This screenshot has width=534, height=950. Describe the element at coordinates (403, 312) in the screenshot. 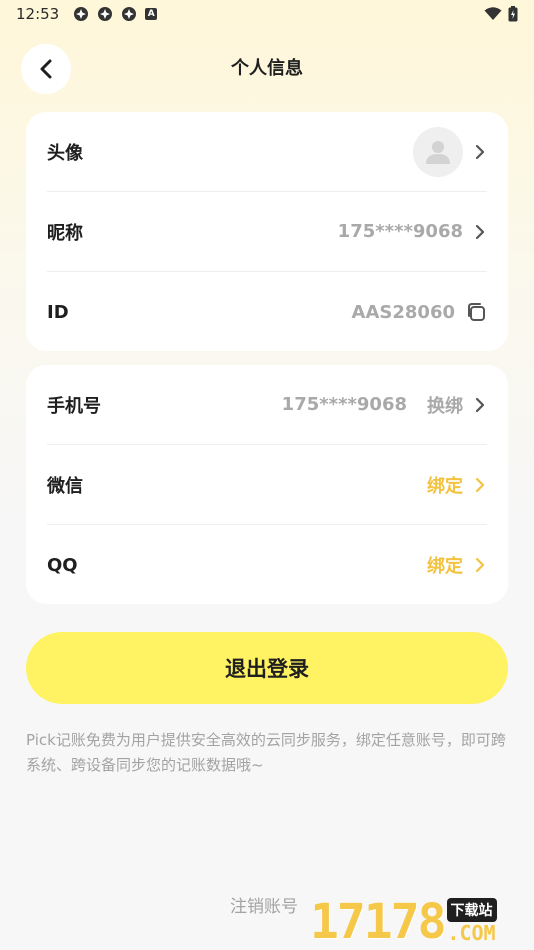

I see `id-value: AAS28060` at that location.